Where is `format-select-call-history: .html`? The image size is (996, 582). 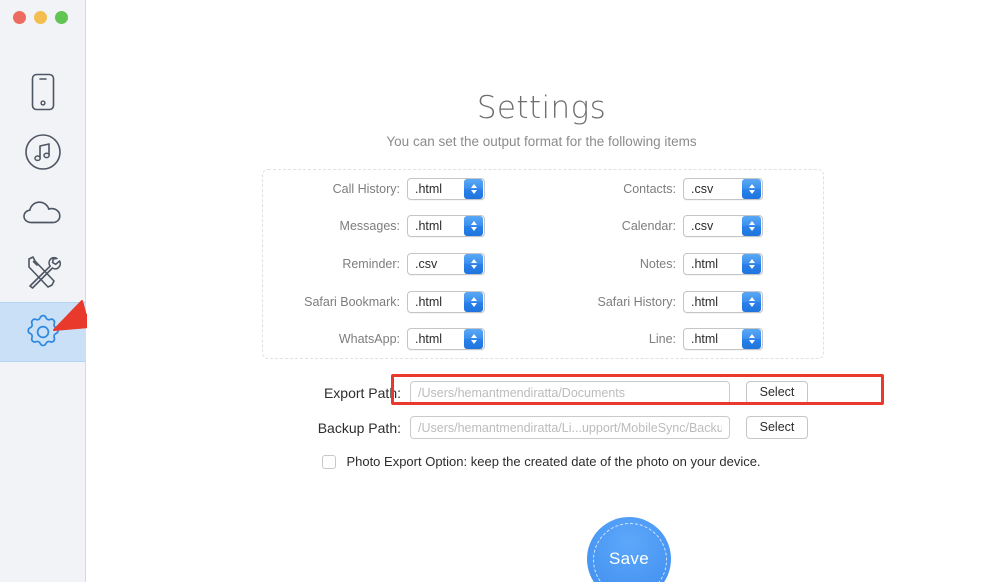 format-select-call-history: .html is located at coordinates (446, 188).